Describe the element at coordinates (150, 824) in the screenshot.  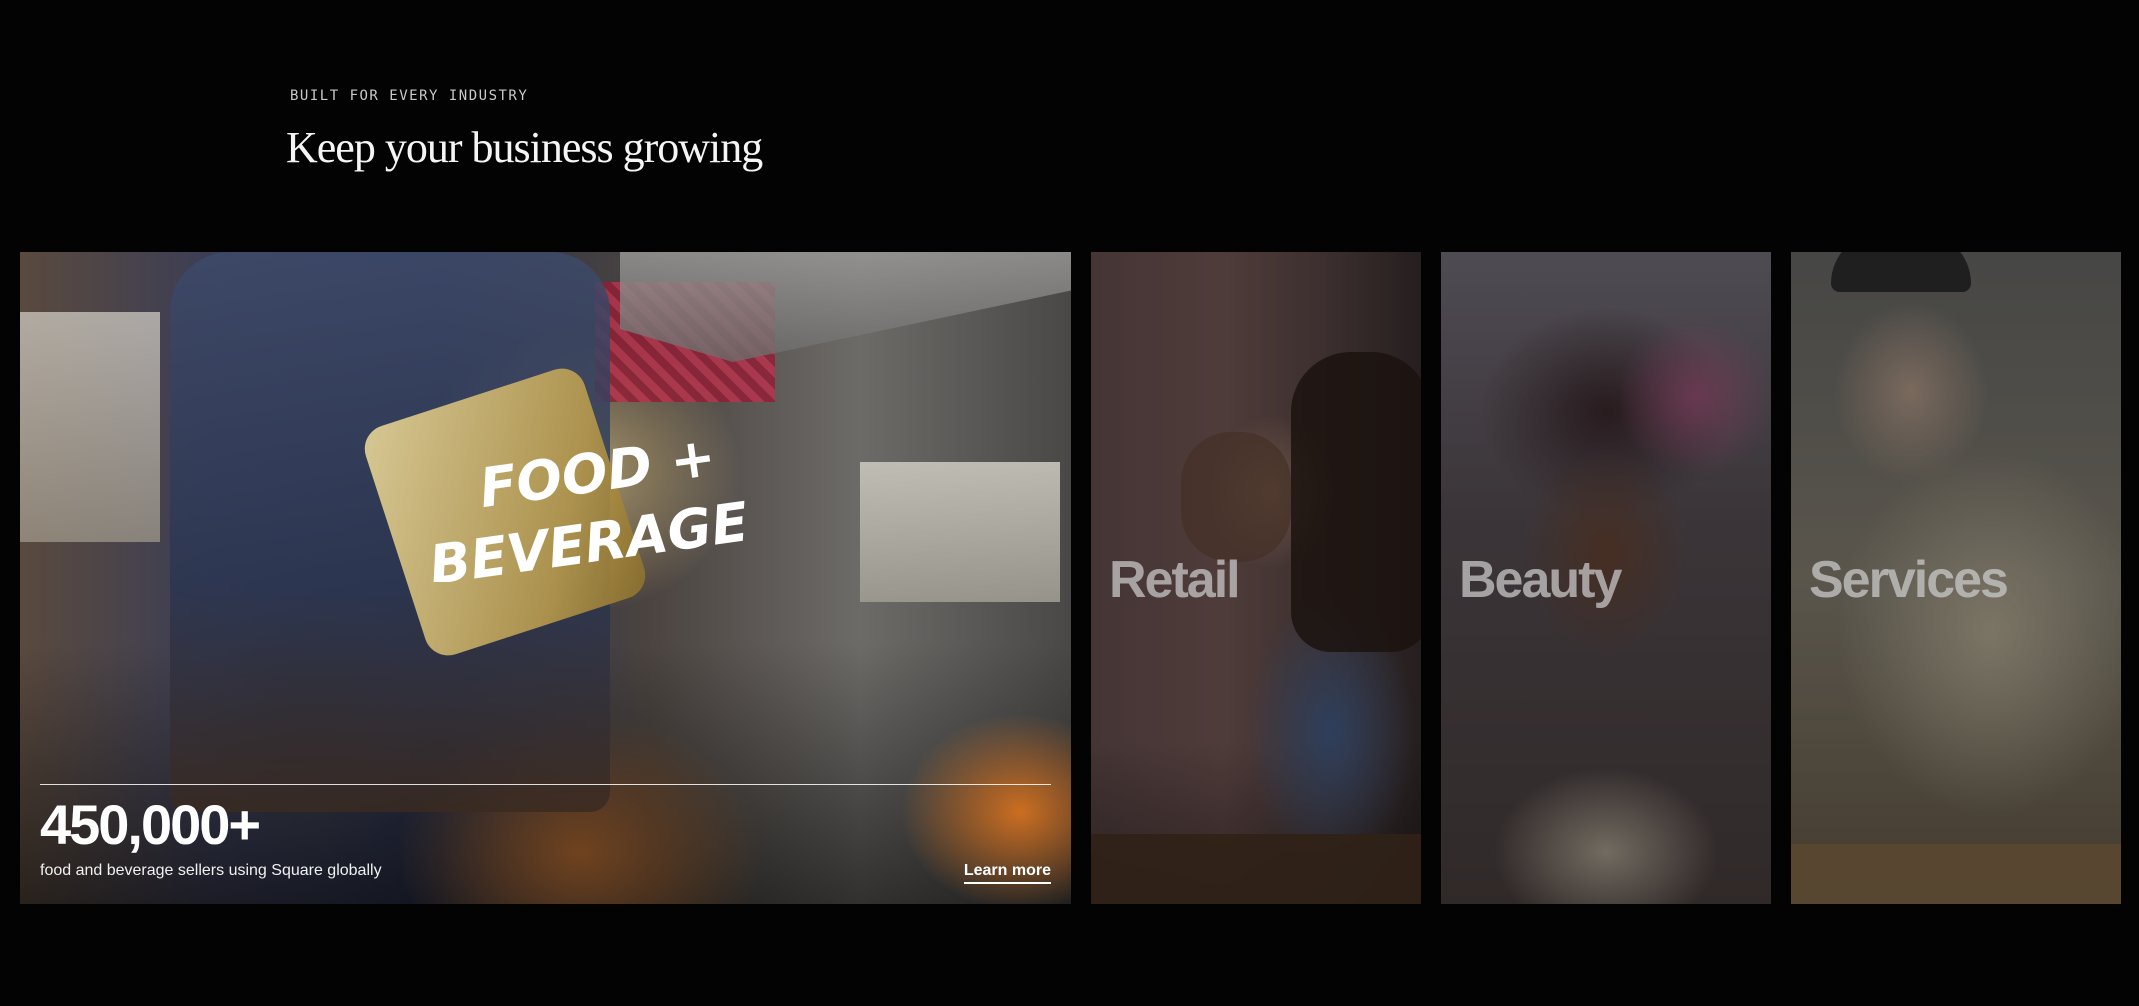
I see `stat-value: 450,000+` at that location.